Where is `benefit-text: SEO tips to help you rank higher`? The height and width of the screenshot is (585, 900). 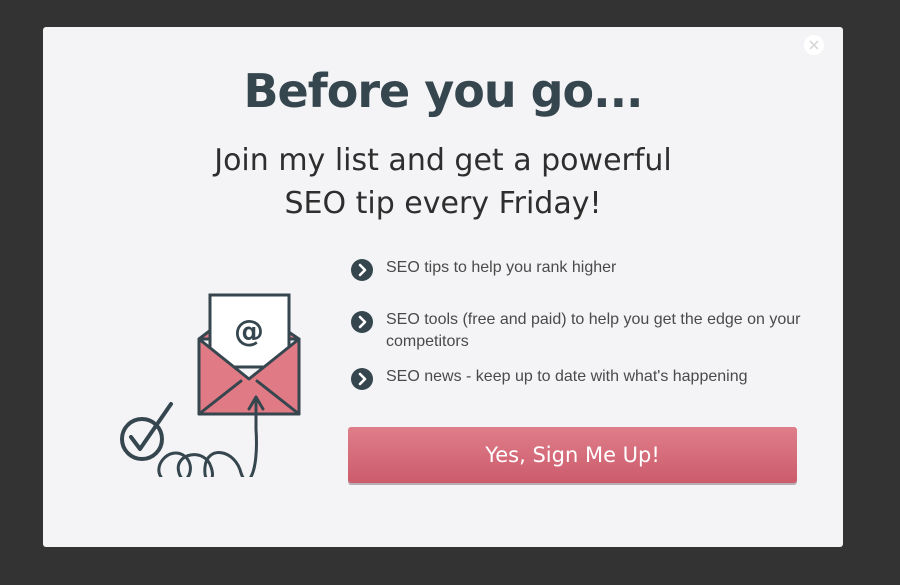
benefit-text: SEO tips to help you rank higher is located at coordinates (501, 267).